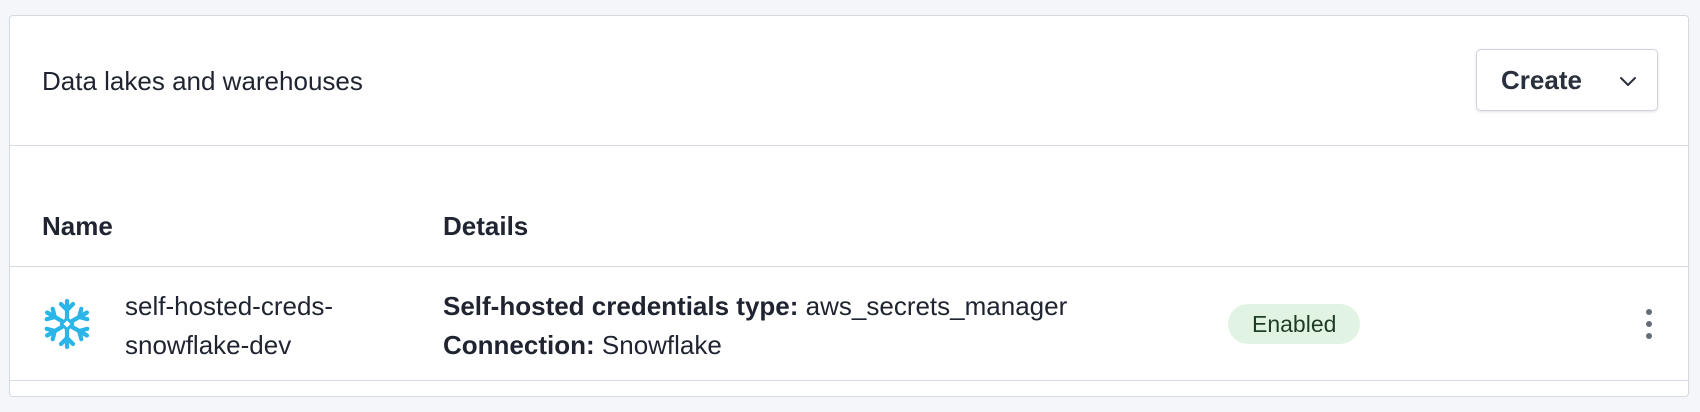 The width and height of the screenshot is (1700, 412). What do you see at coordinates (755, 345) in the screenshot?
I see `detail-connection: Connection: Snowflake` at bounding box center [755, 345].